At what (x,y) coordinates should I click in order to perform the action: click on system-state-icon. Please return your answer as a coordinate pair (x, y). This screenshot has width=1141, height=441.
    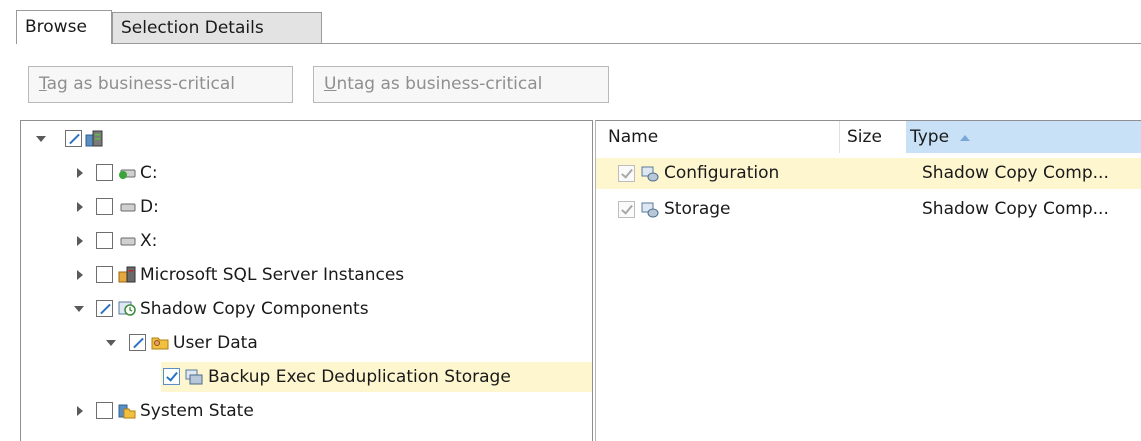
    Looking at the image, I should click on (127, 411).